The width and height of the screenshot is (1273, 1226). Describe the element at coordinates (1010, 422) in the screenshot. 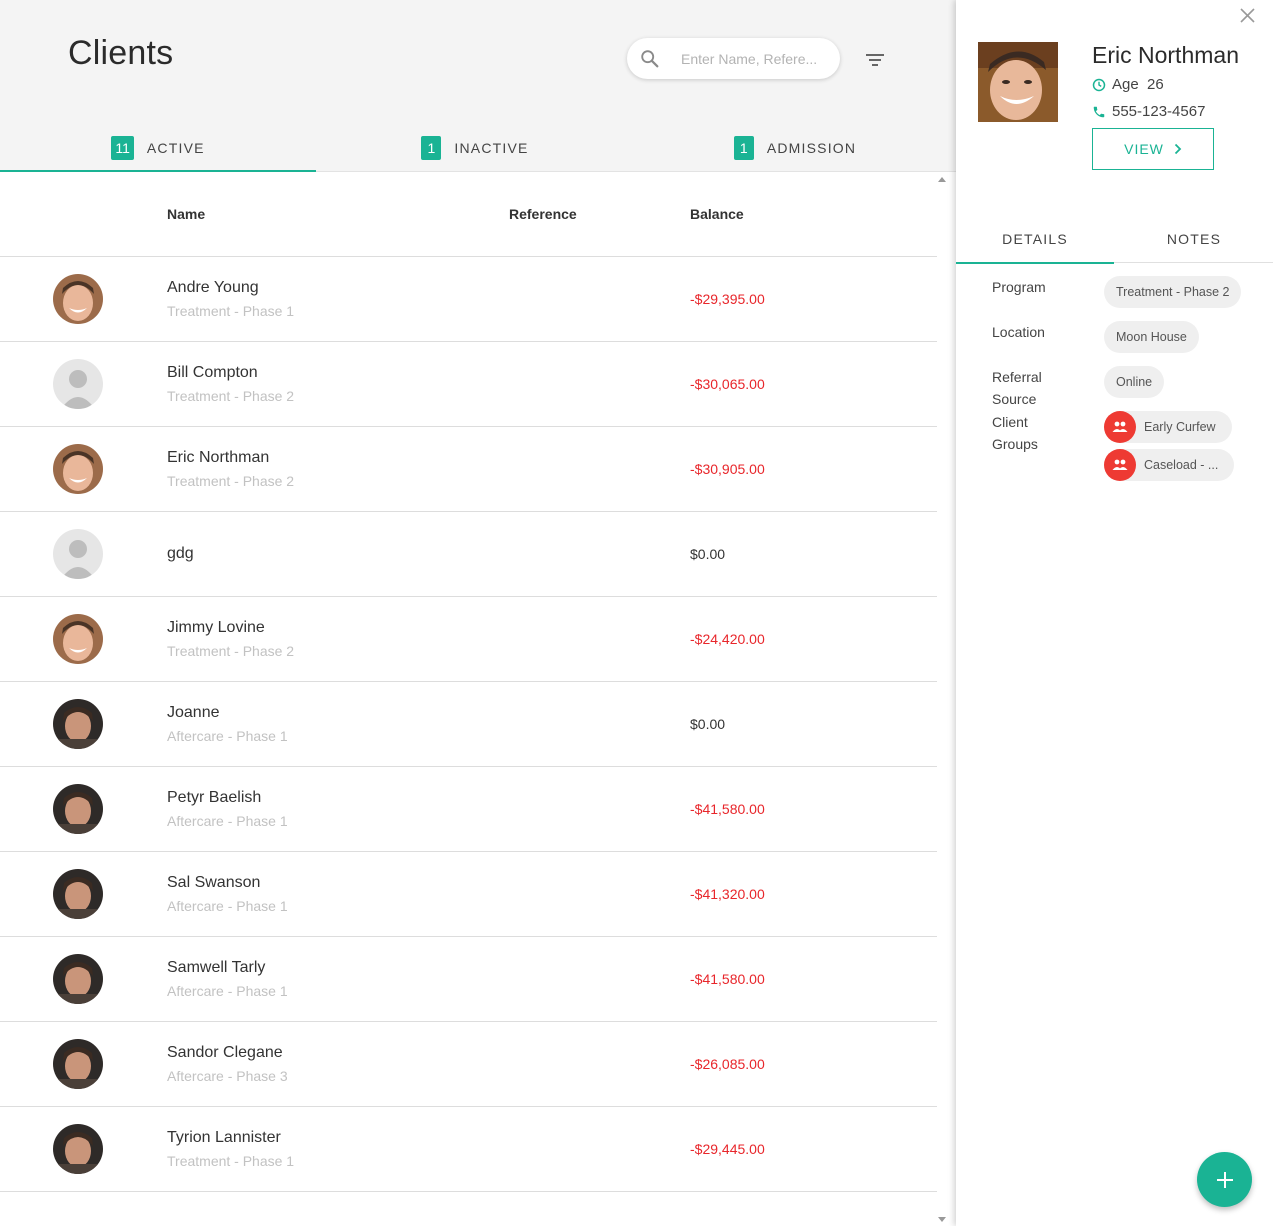

I see `client-groups-label-line1: Client` at that location.